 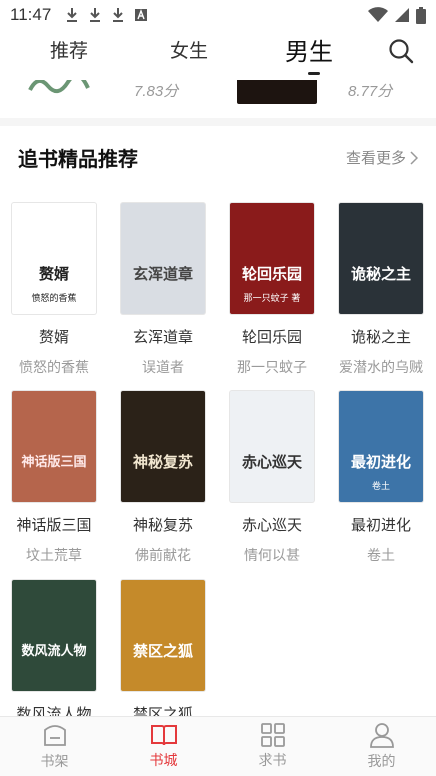 I want to click on tab-male: 男生, so click(x=309, y=49).